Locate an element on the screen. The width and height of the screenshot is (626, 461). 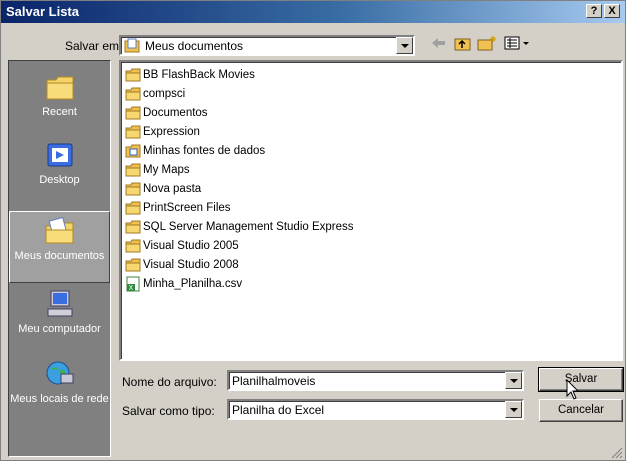
back-arrow-icon is located at coordinates (438, 43).